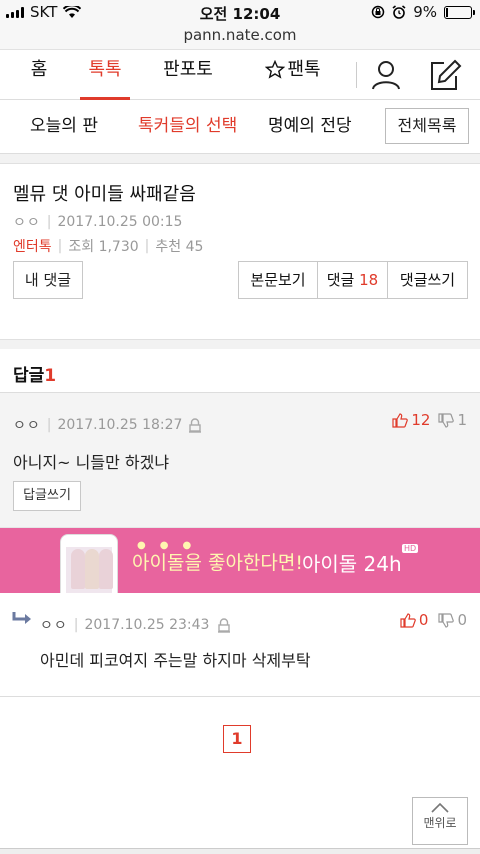  I want to click on scroll-to-top-label: 맨위로, so click(440, 823).